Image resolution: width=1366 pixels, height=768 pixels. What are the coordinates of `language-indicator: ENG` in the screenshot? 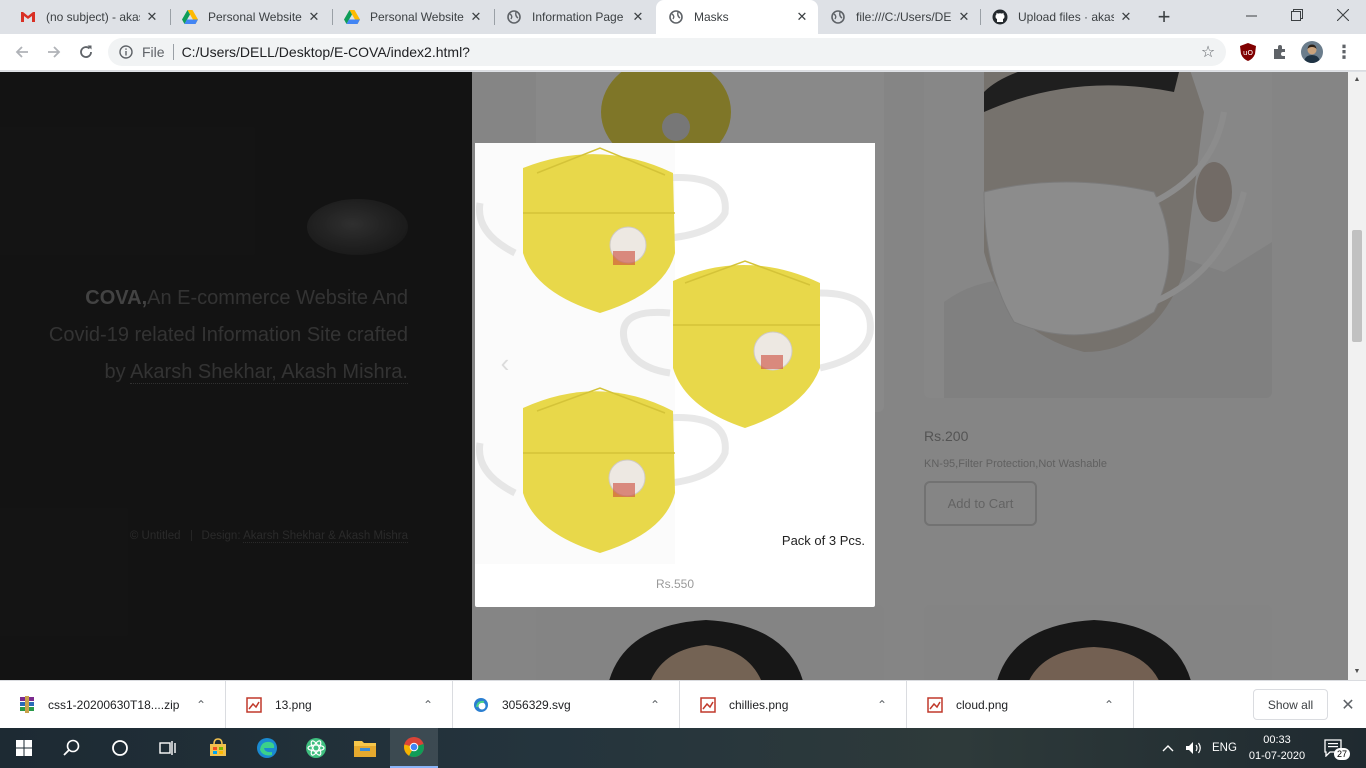 It's located at (1224, 748).